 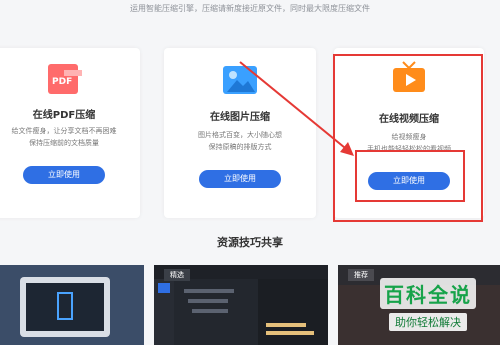 I want to click on highlight-box-inner, so click(x=410, y=176).